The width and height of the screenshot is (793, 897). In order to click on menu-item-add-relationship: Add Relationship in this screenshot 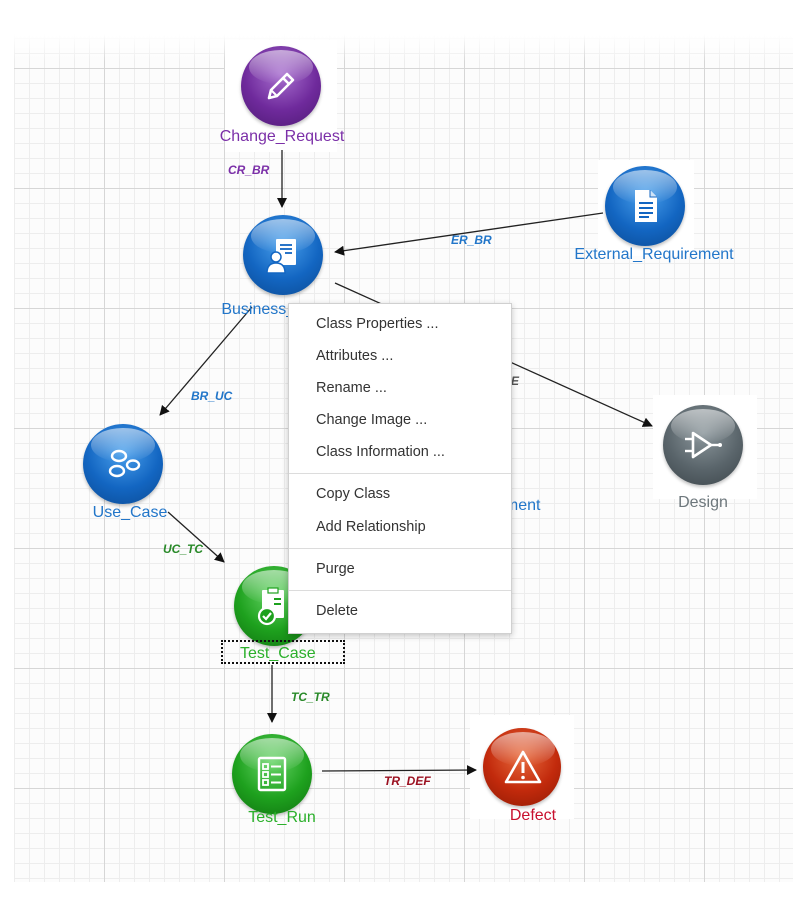, I will do `click(371, 527)`.